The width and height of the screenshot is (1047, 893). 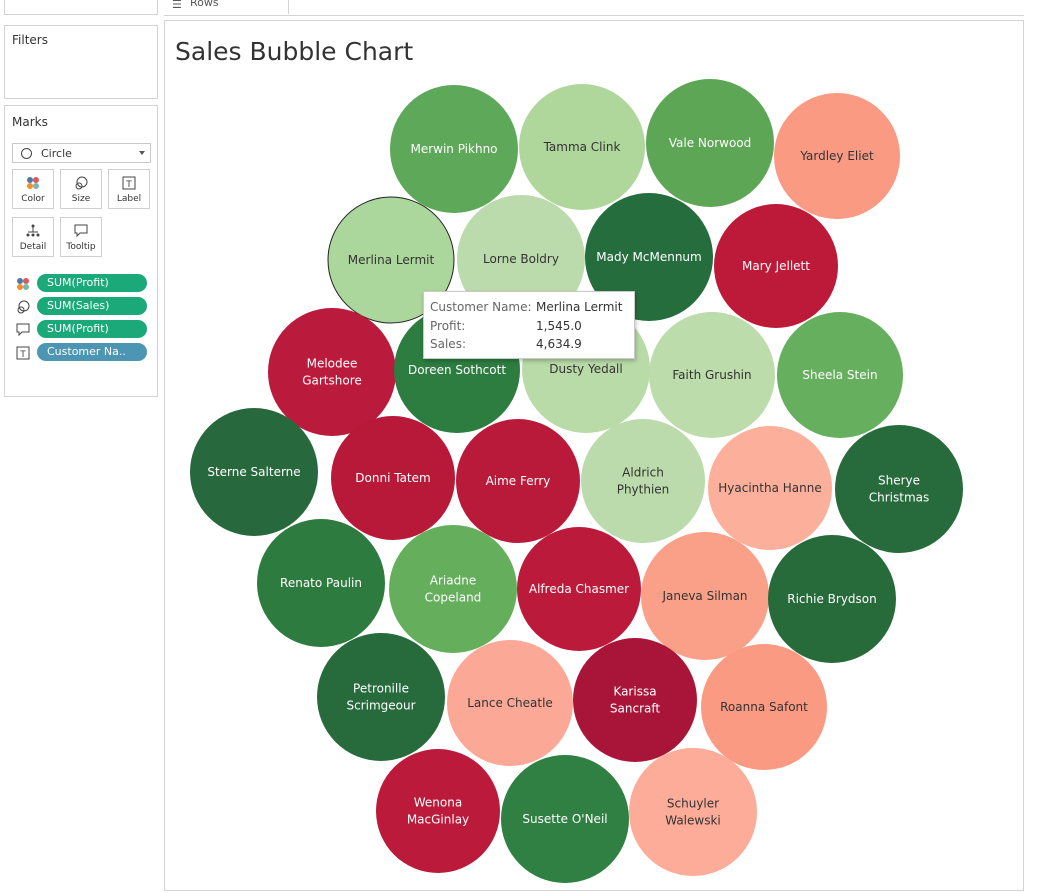 What do you see at coordinates (81, 247) in the screenshot?
I see `tooltip-button-label: Tooltip` at bounding box center [81, 247].